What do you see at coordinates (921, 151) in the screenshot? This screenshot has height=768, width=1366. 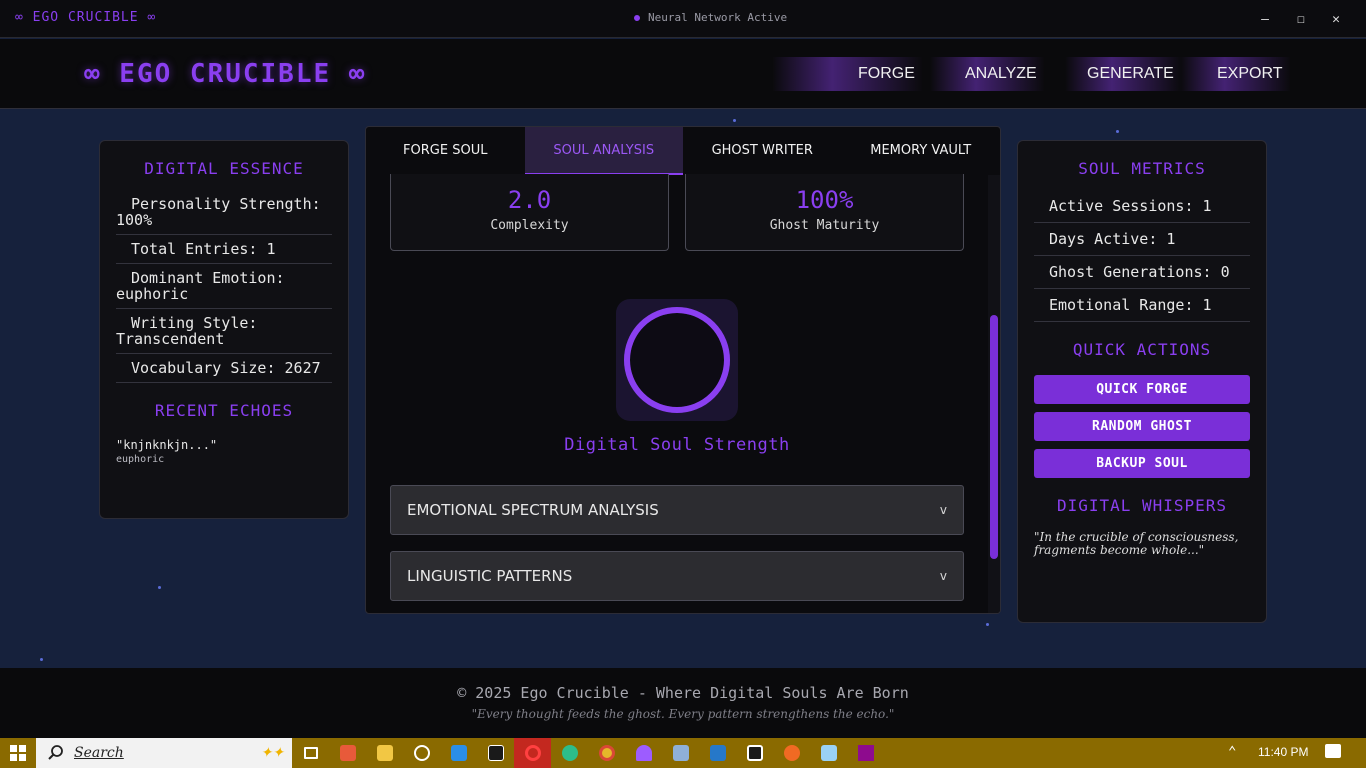 I see `tab-memory-vault: MEMORY VAULT` at bounding box center [921, 151].